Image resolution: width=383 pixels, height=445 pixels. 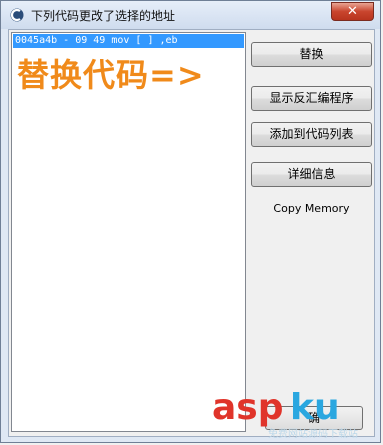 I want to click on watermark-subtitle: 免费网站源码下载站, so click(x=313, y=434).